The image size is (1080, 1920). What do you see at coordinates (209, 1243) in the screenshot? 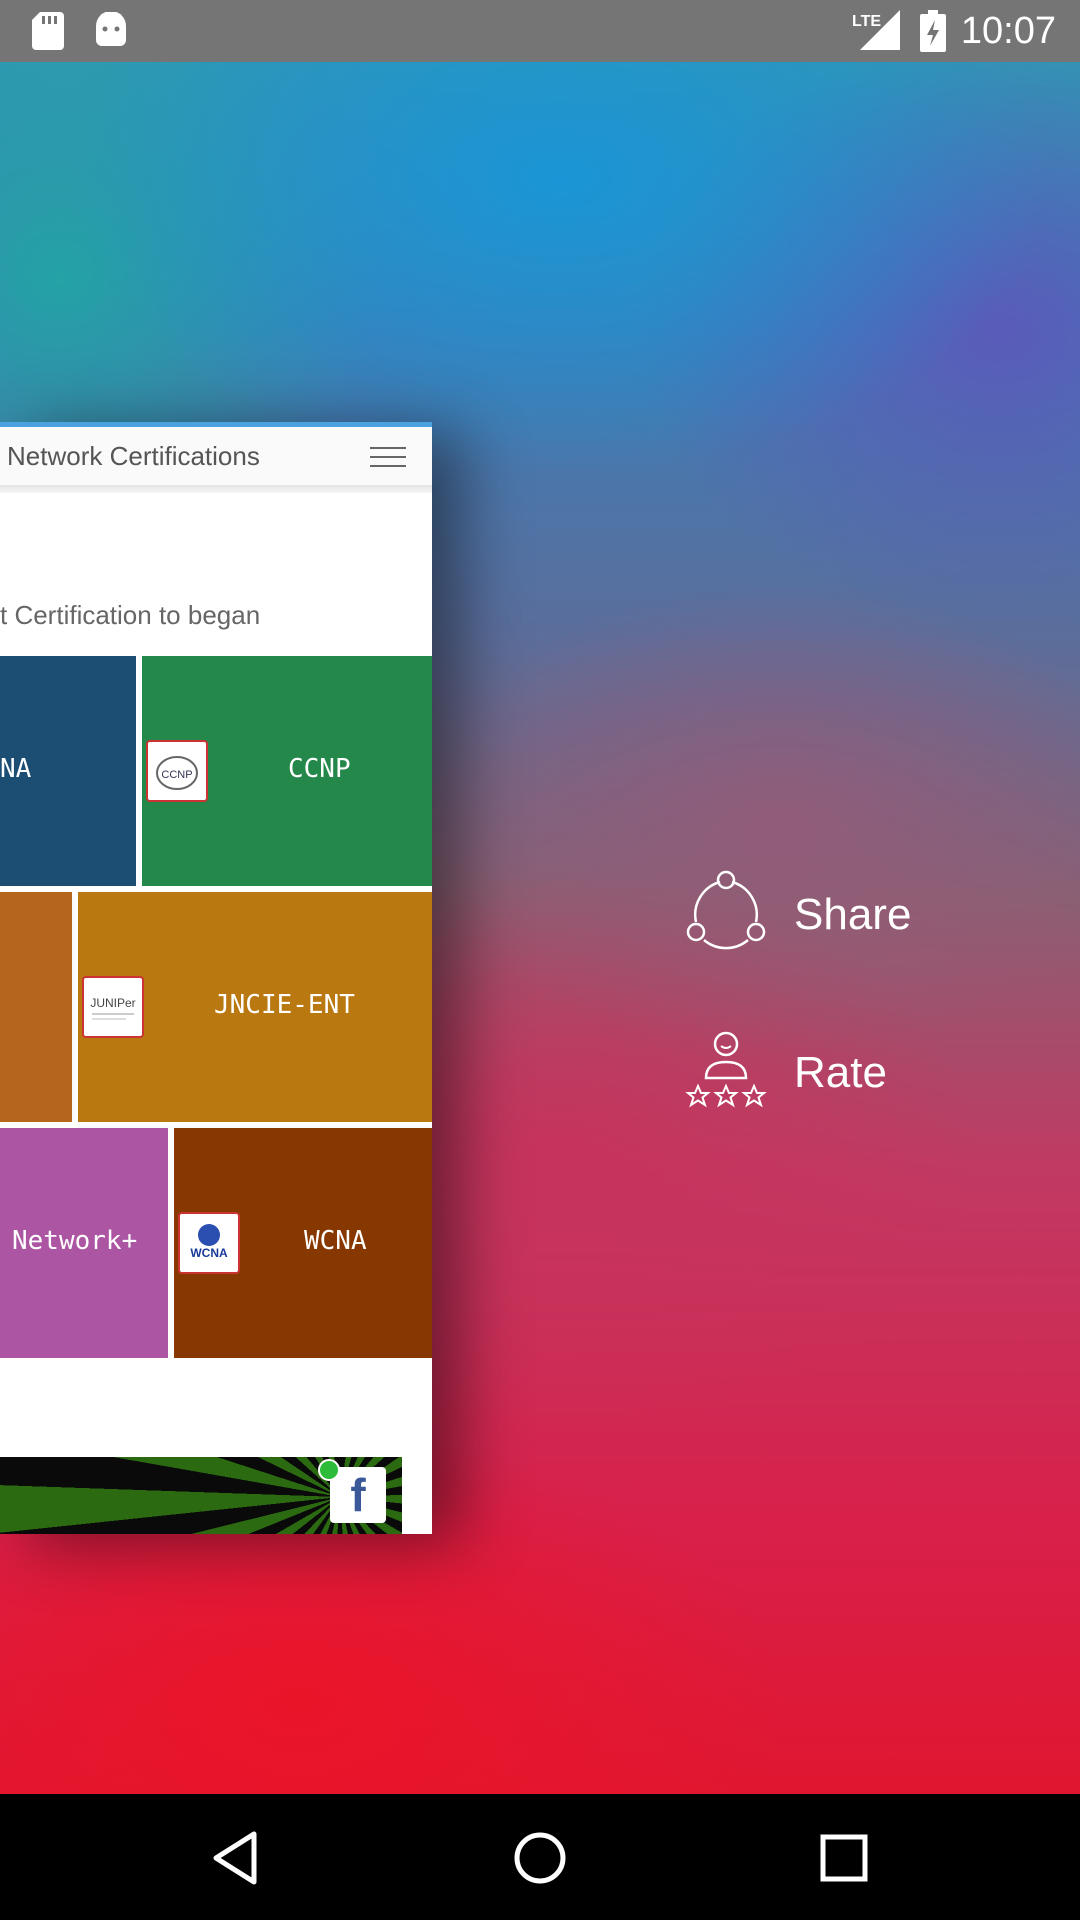
I see `wcna-logo-icon: WCNA` at bounding box center [209, 1243].